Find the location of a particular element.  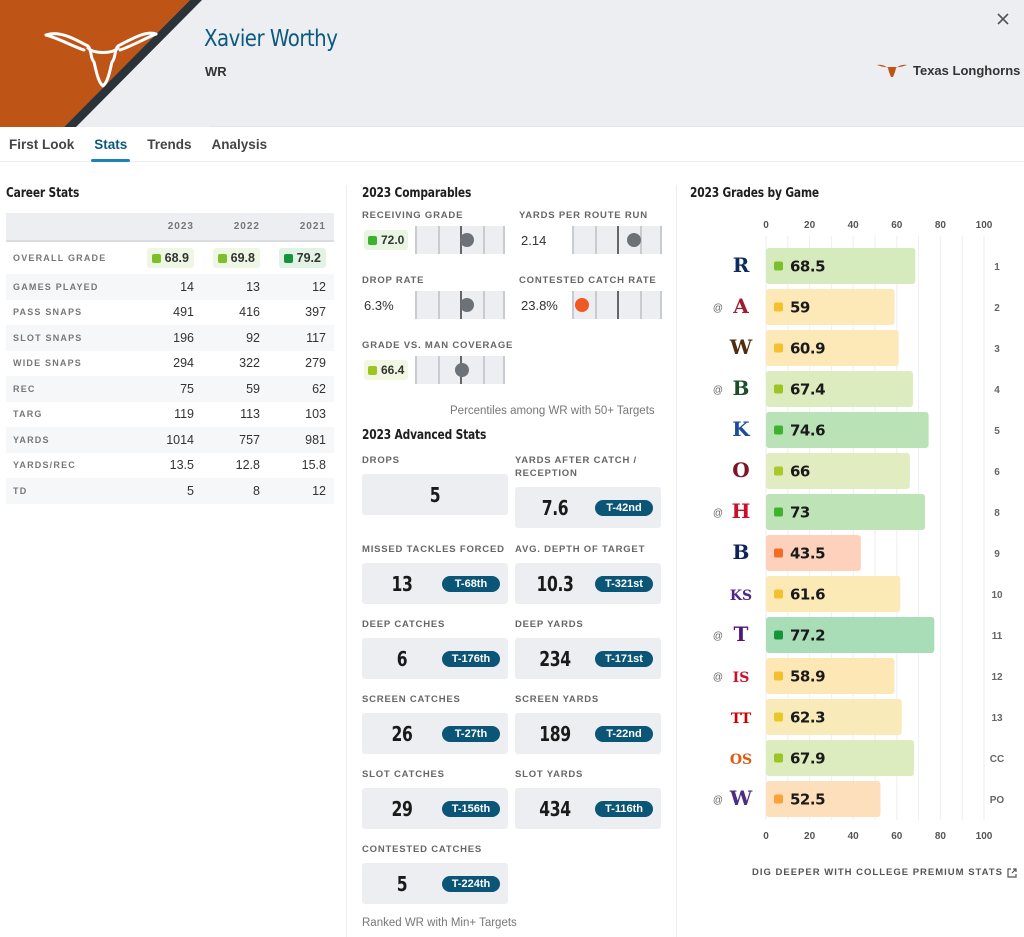

svg-text: KS is located at coordinates (741, 596).